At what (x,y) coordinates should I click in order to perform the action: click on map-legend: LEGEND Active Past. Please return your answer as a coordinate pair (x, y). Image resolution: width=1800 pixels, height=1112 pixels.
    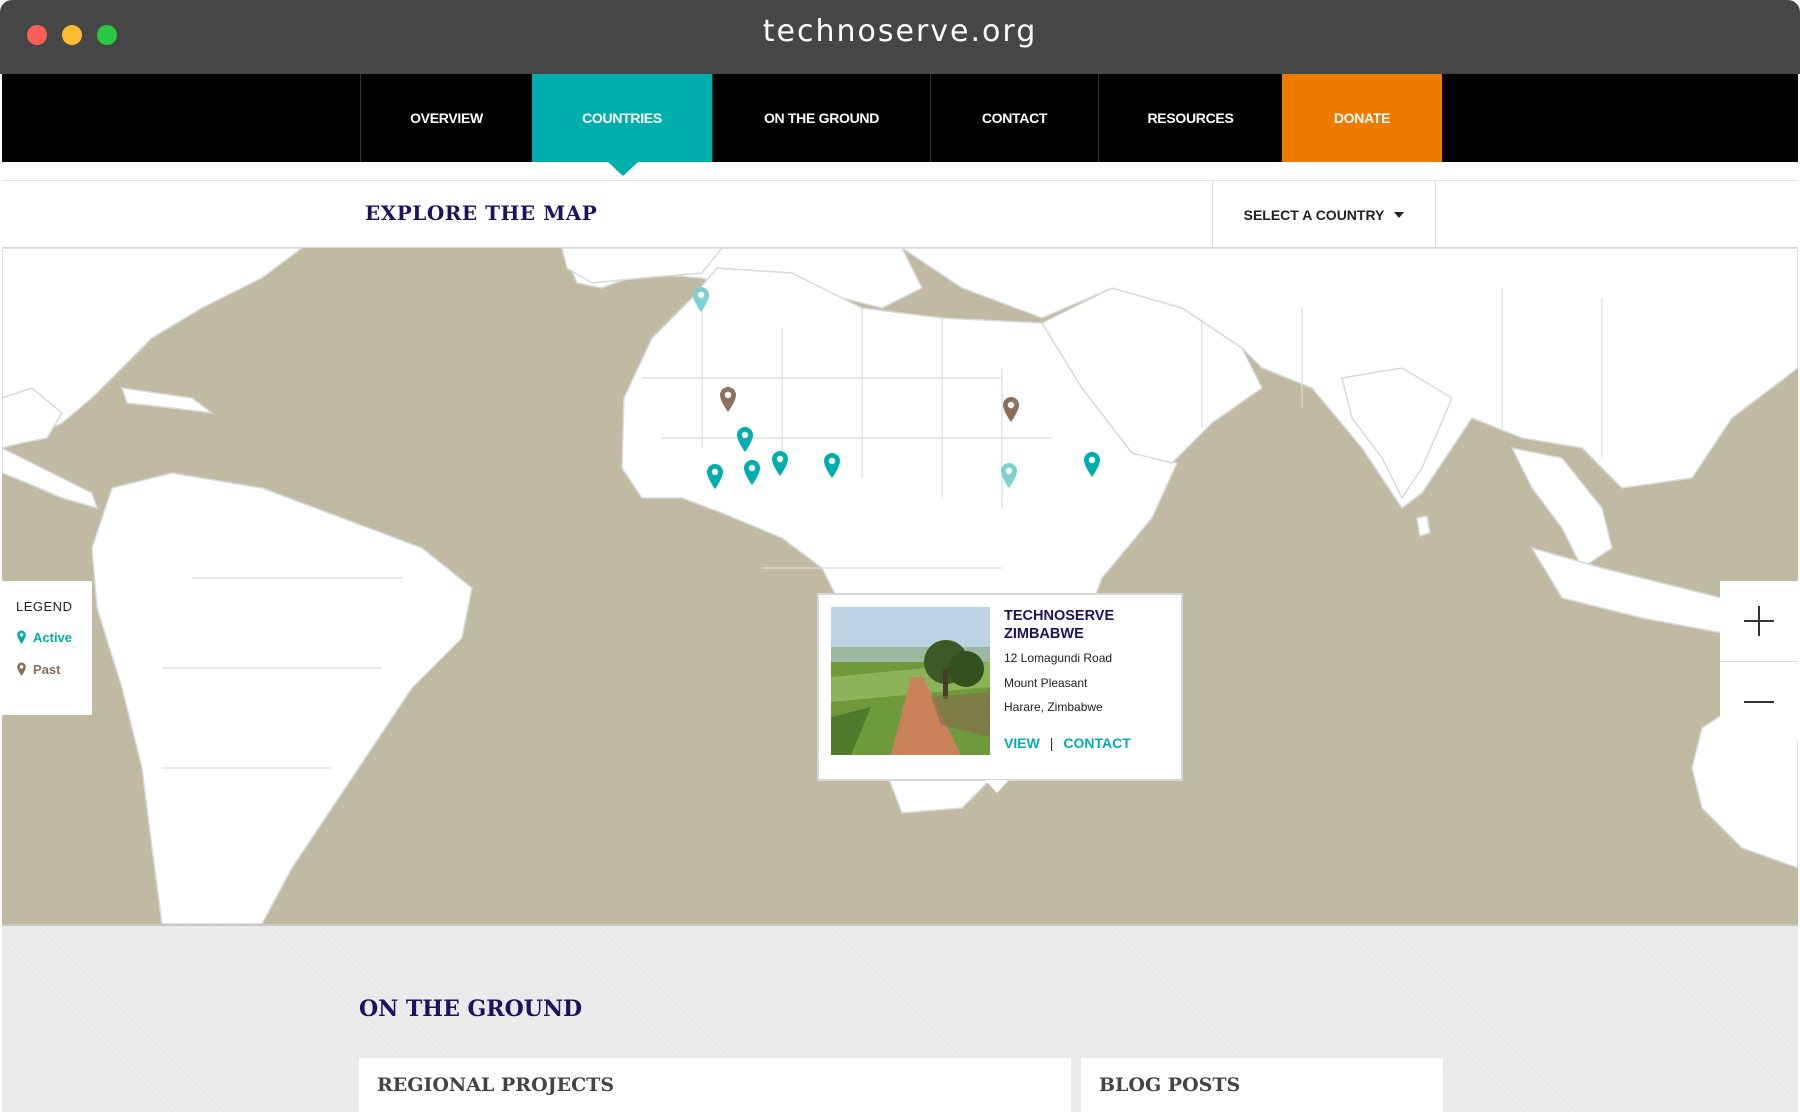
    Looking at the image, I should click on (47, 648).